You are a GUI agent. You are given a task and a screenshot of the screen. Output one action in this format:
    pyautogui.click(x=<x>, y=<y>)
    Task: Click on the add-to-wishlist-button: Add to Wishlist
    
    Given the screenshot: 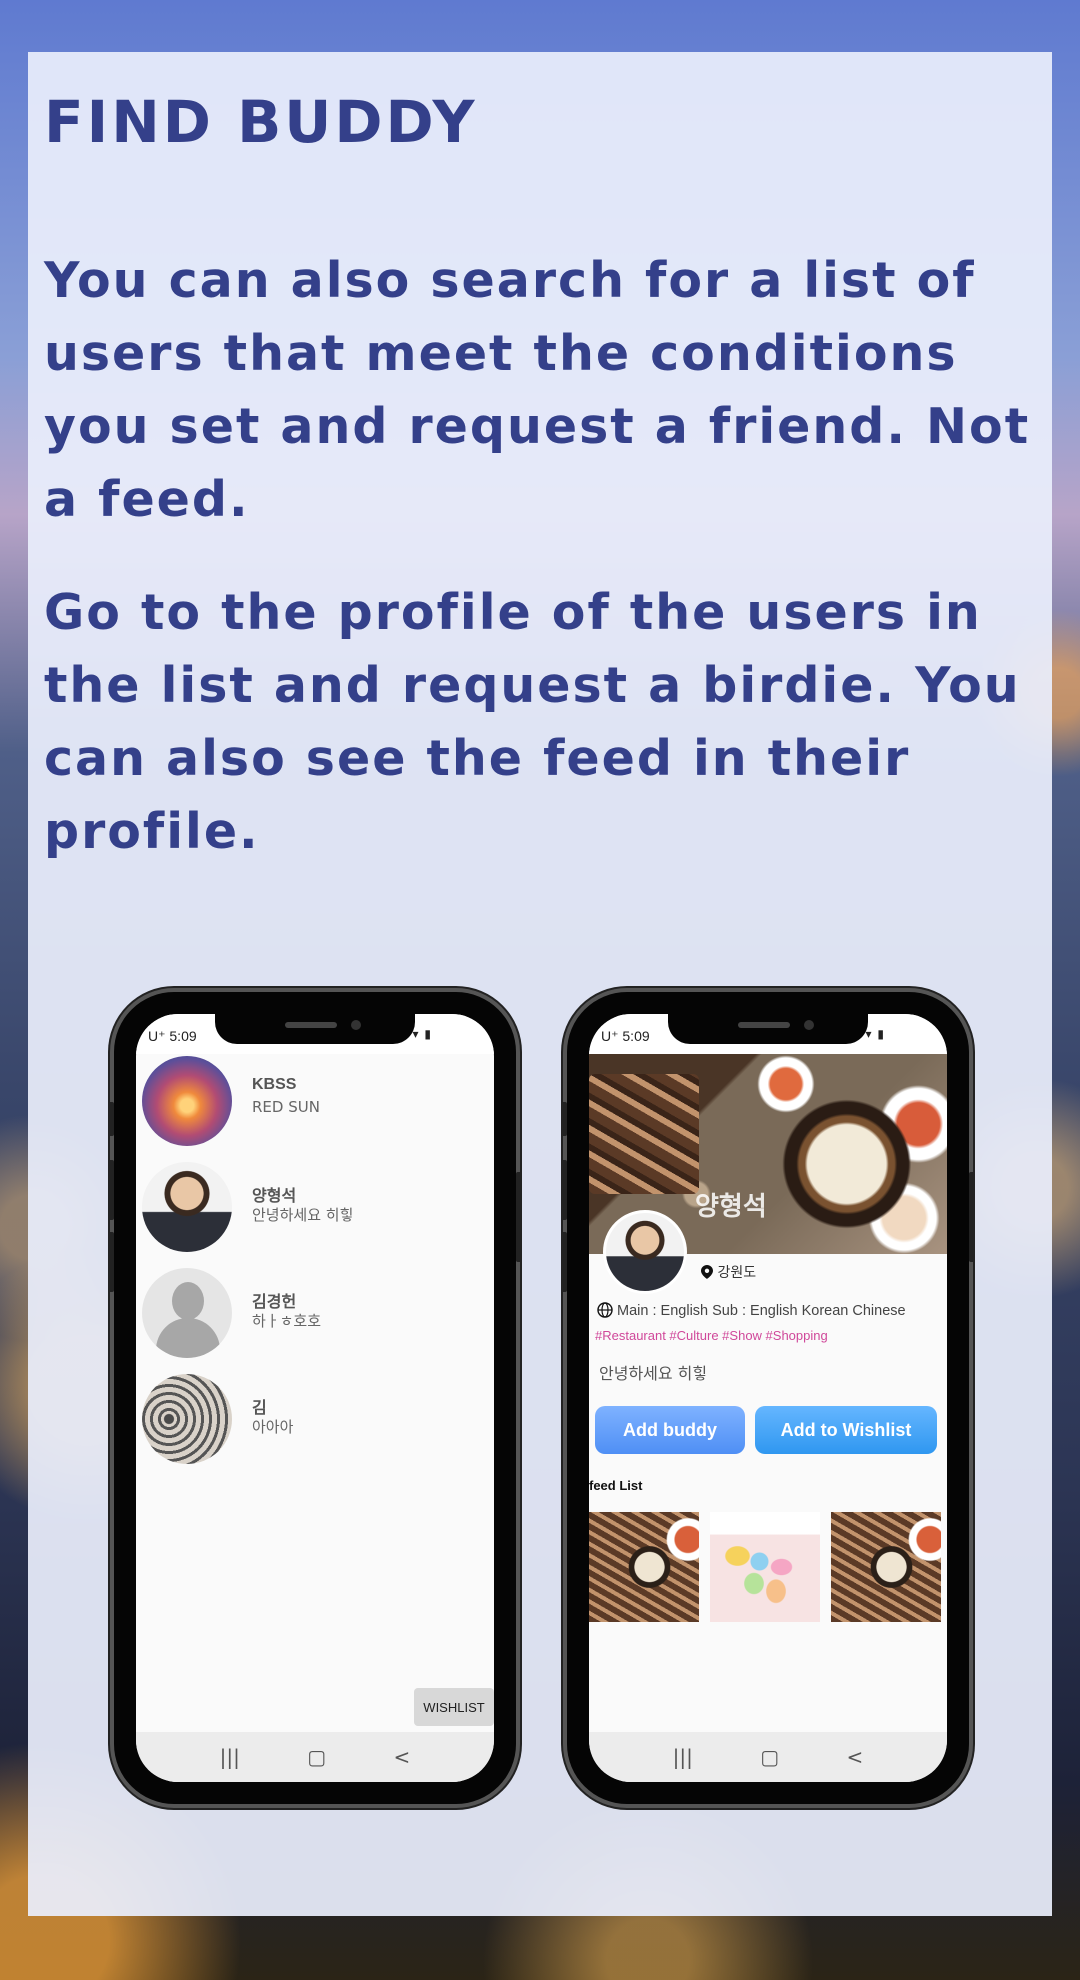 What is the action you would take?
    pyautogui.click(x=846, y=1430)
    